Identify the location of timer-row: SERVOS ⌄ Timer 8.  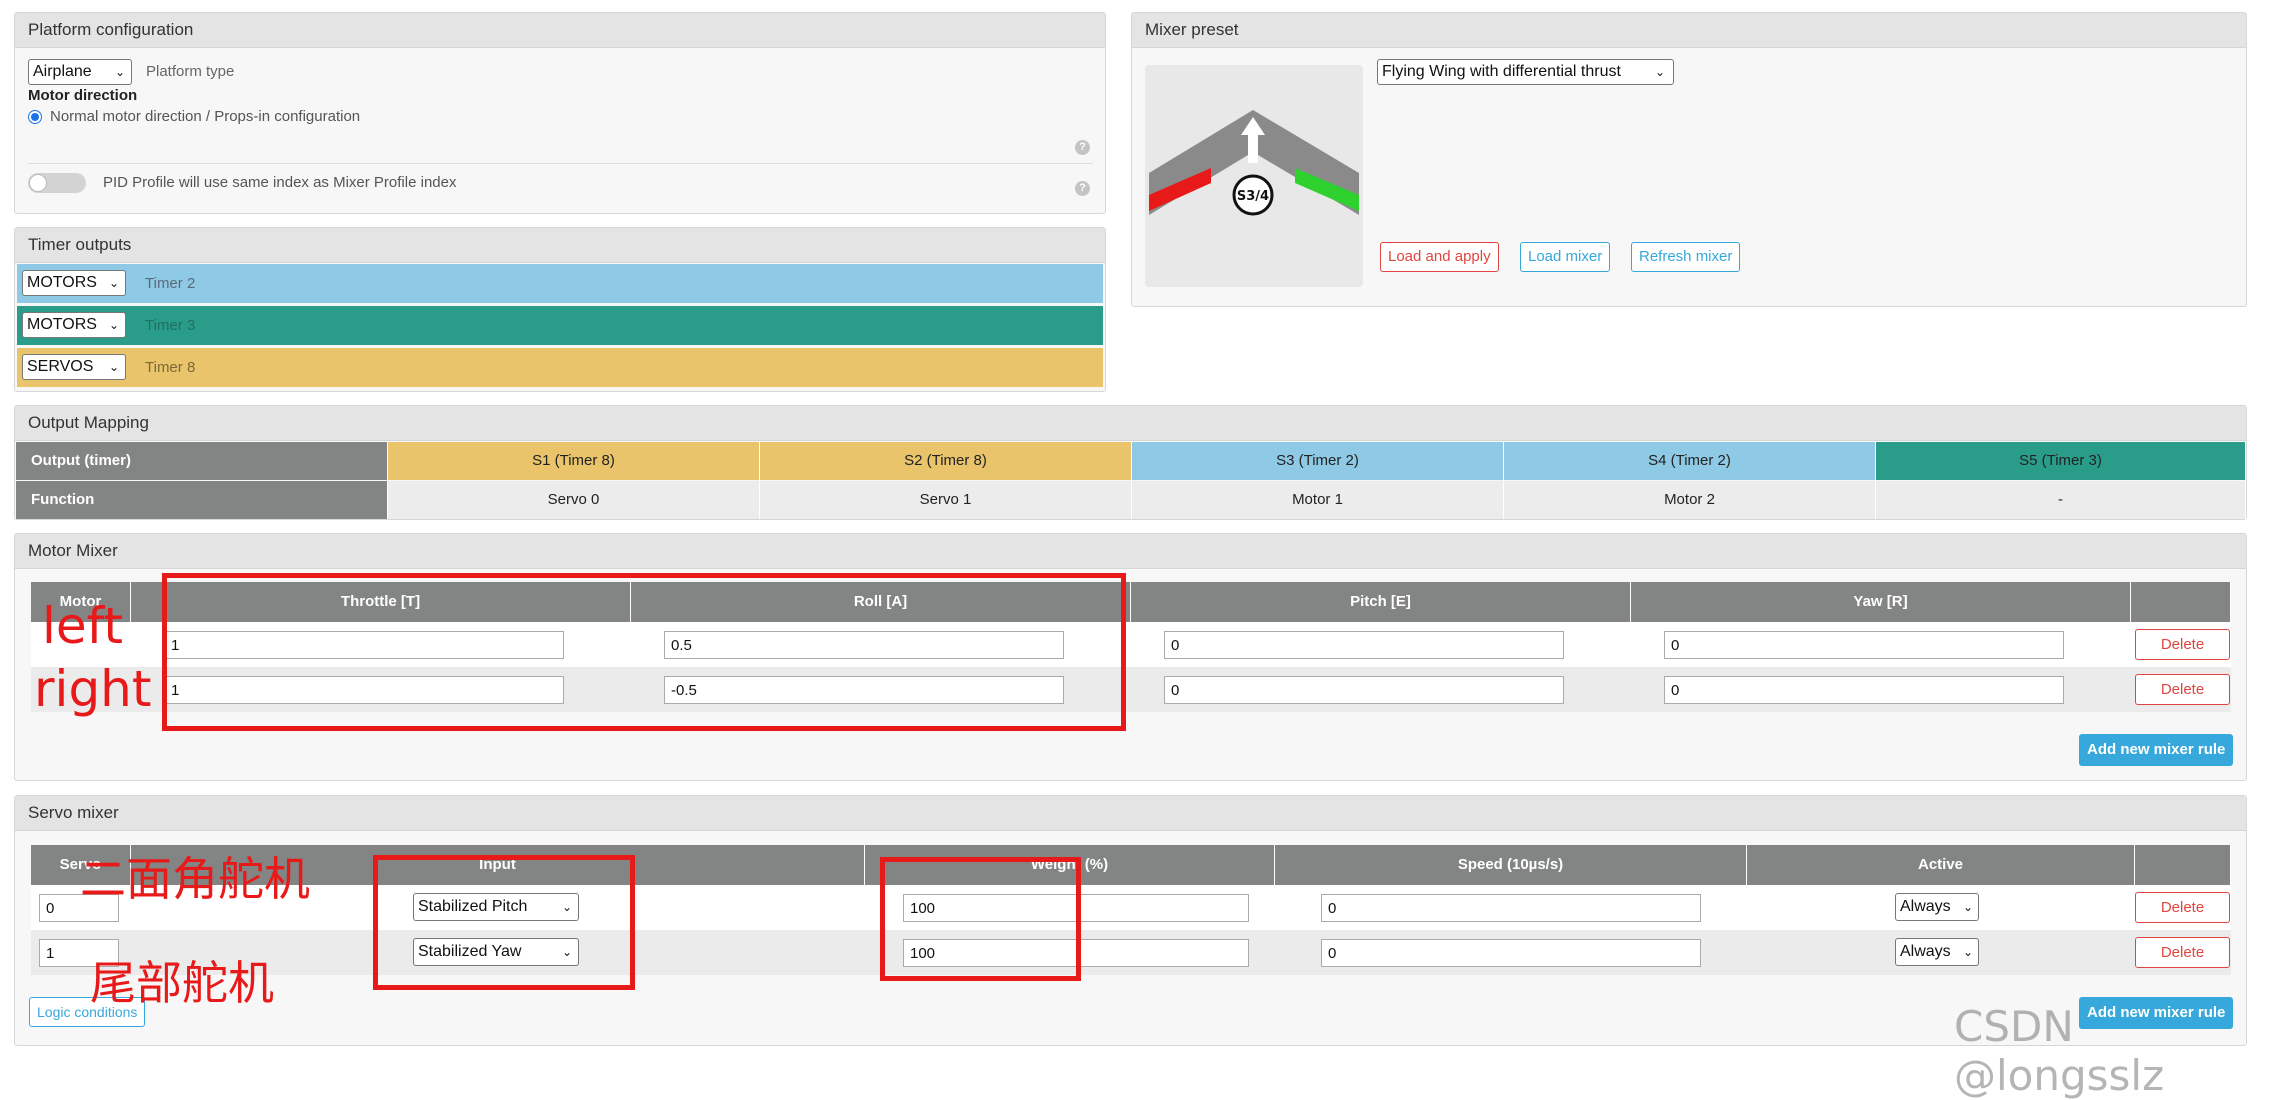
(560, 367).